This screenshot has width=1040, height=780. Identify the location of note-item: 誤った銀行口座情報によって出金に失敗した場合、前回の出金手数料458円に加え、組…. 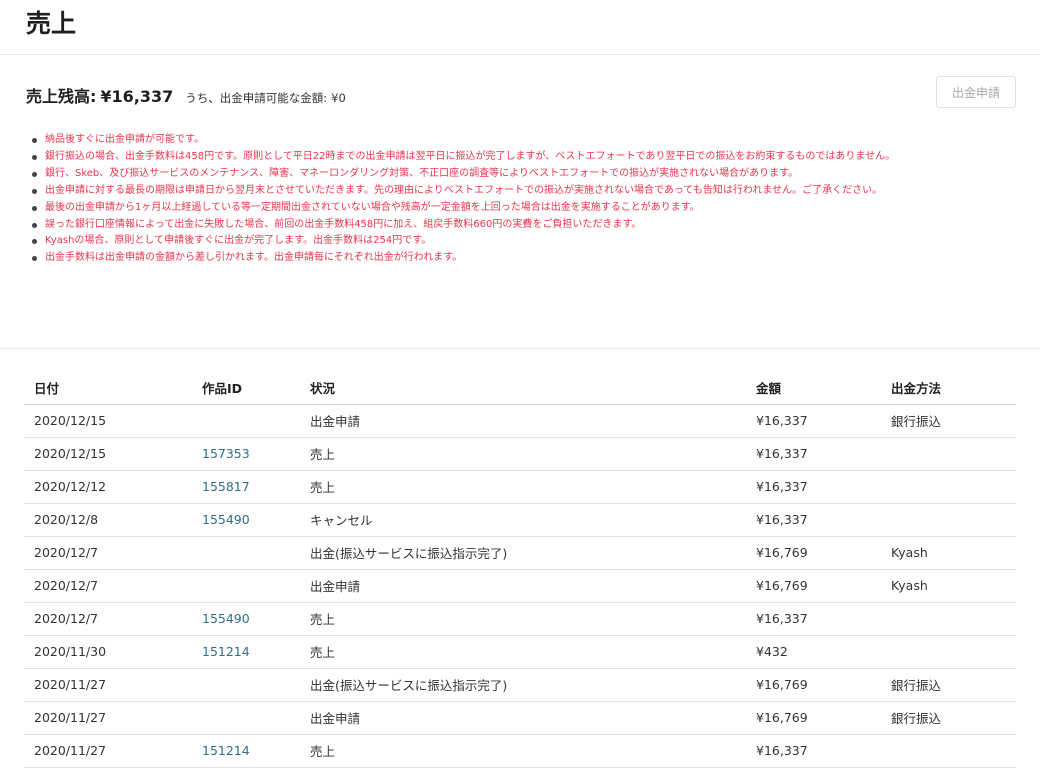
(527, 225).